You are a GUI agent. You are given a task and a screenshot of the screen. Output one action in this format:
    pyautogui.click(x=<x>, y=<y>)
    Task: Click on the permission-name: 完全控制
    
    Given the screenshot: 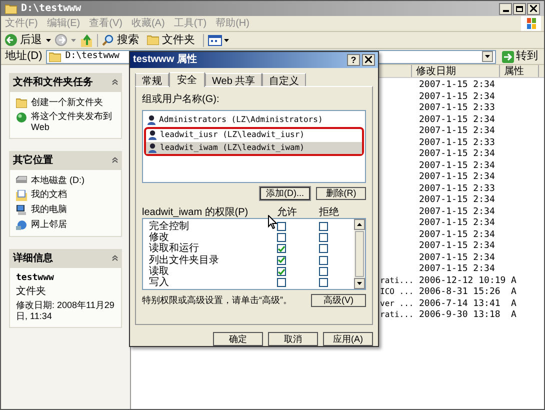 What is the action you would take?
    pyautogui.click(x=169, y=226)
    